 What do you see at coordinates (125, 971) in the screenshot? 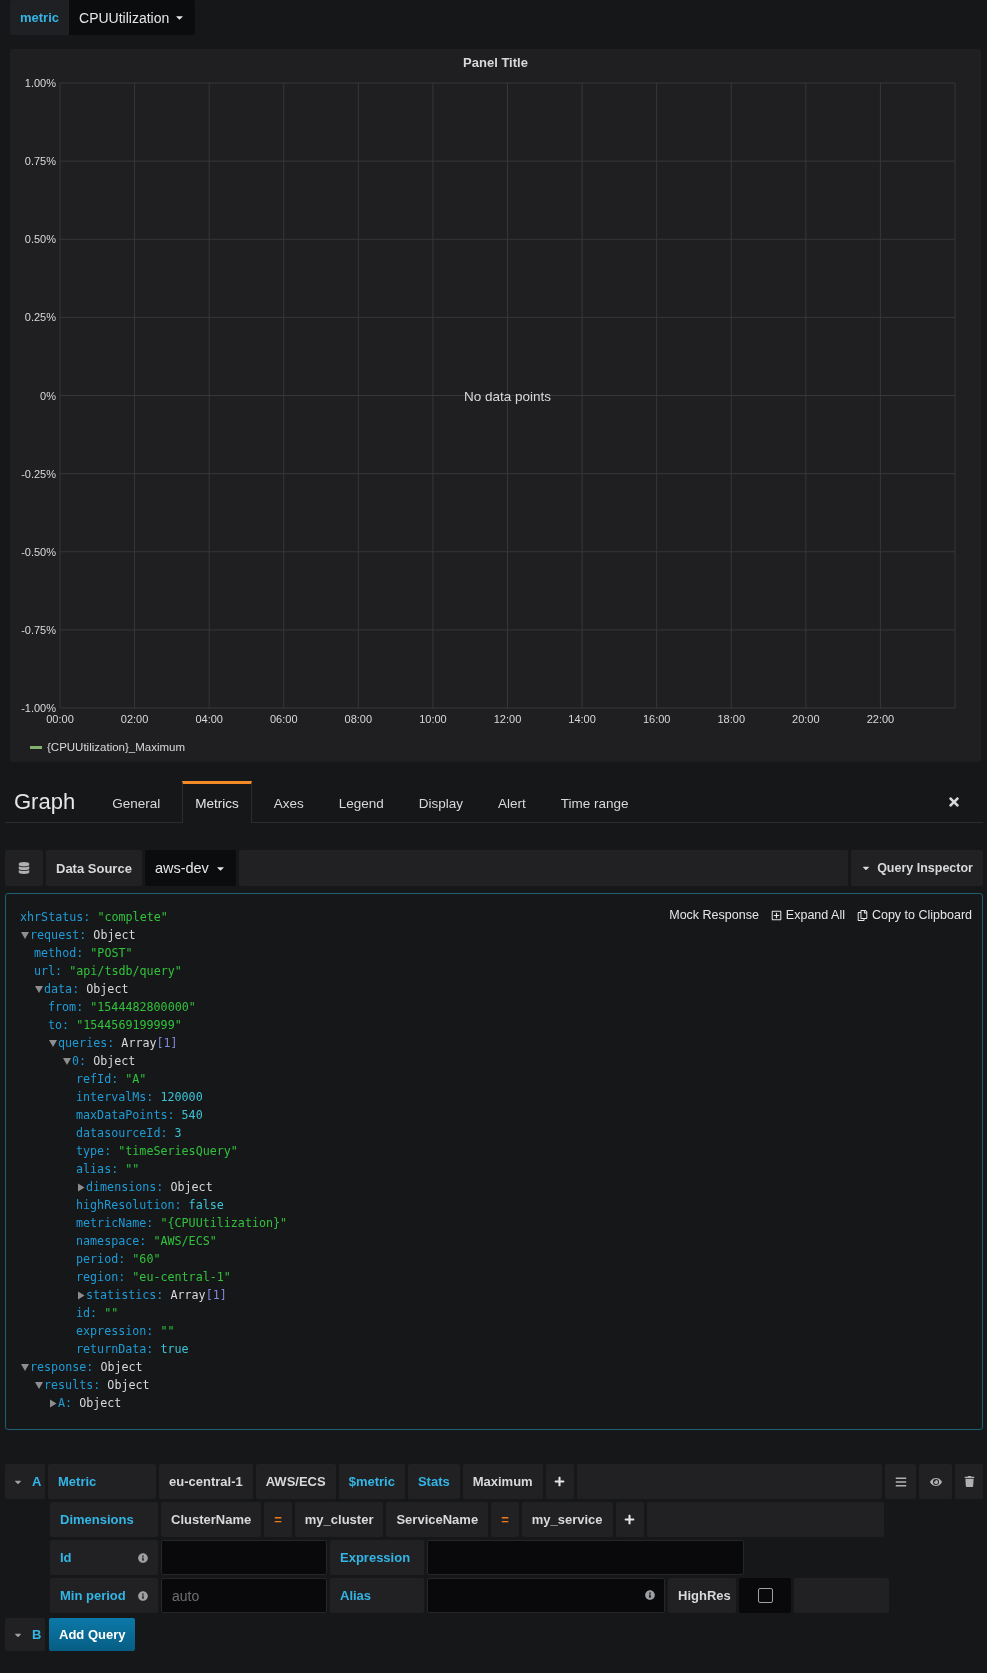
I see `json-value: "api/tsdb/query"` at bounding box center [125, 971].